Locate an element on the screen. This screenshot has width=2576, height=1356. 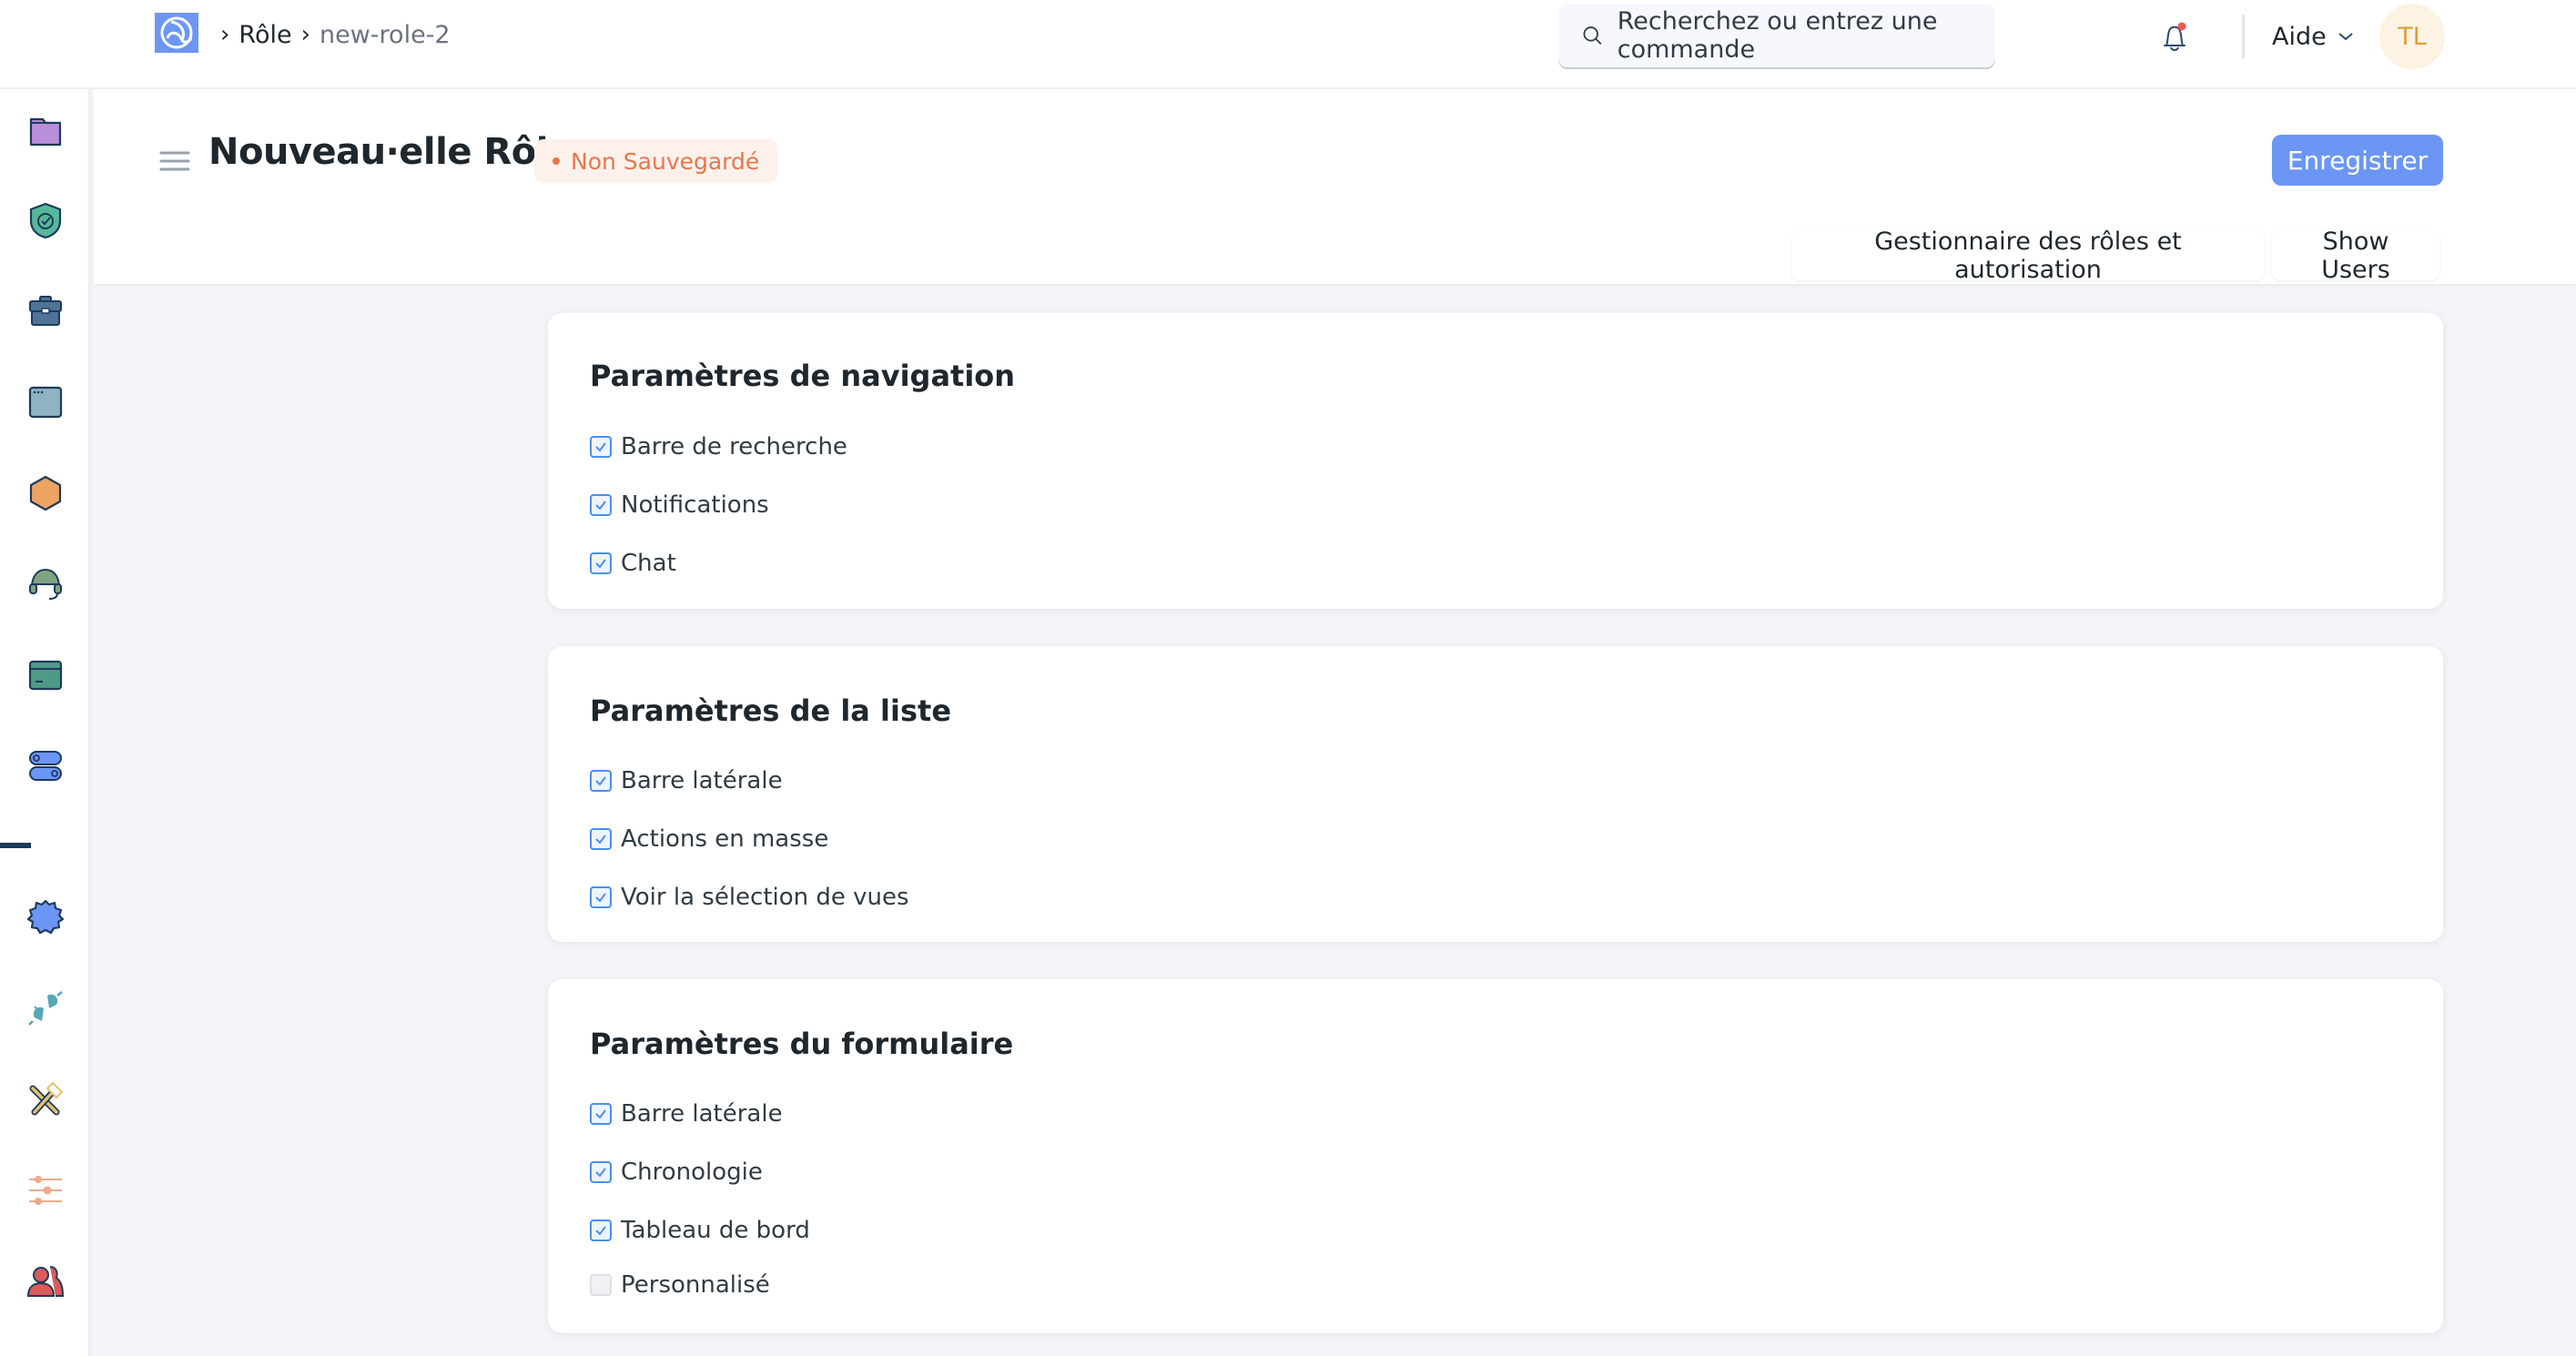
breadcrumb-role: Rôle is located at coordinates (264, 35).